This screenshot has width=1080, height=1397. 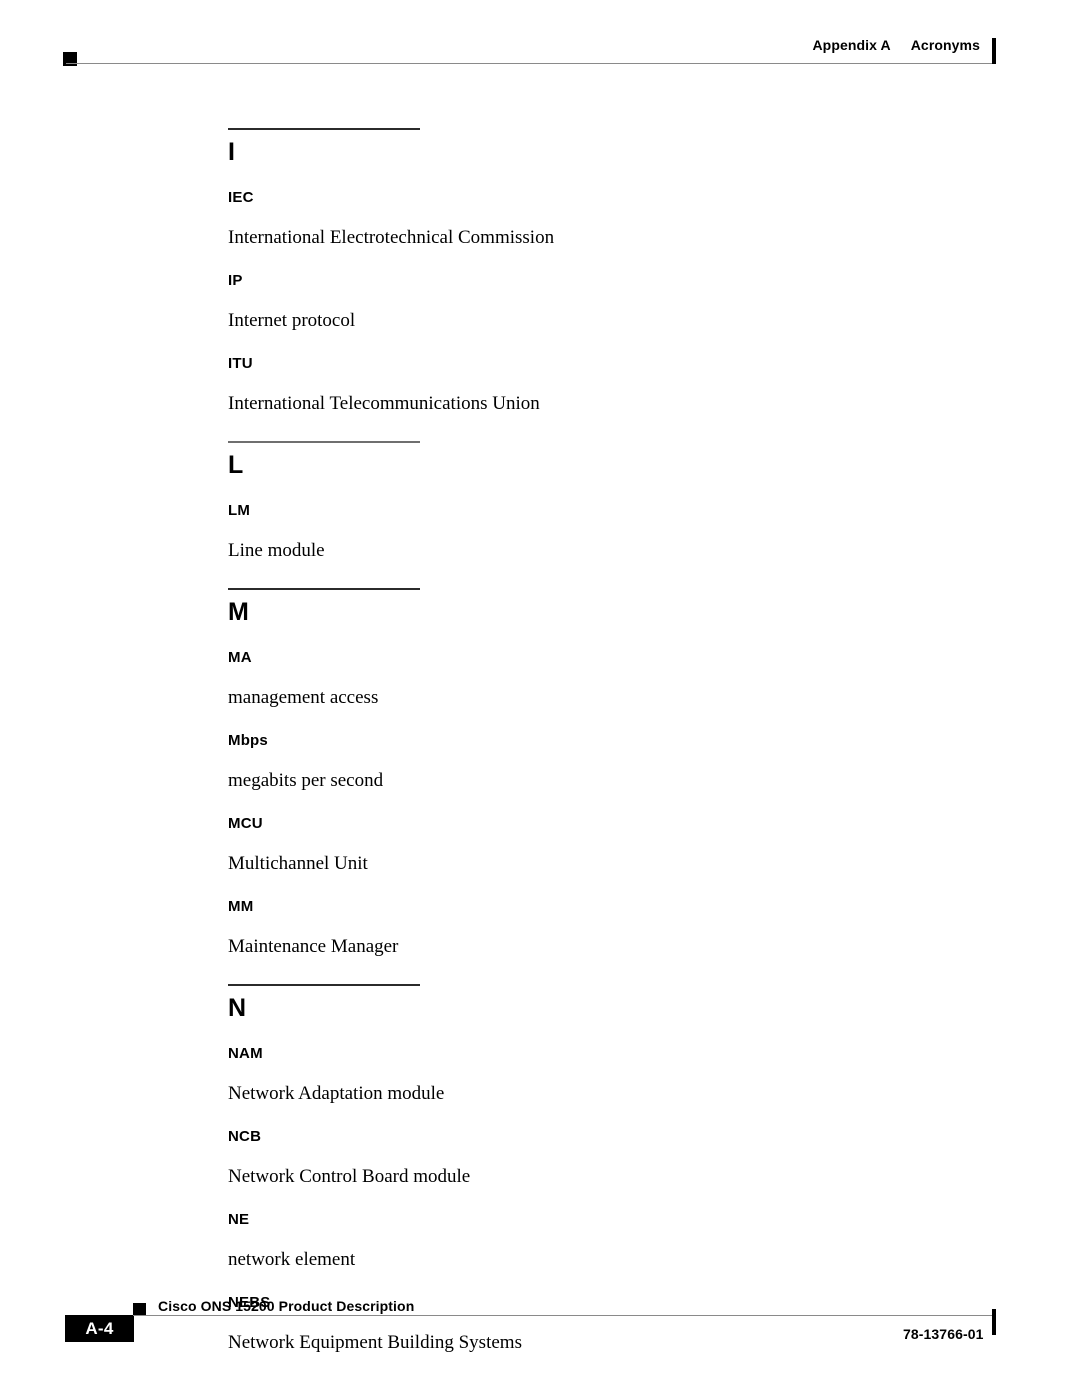 I want to click on acronym-definition: network element, so click(x=292, y=1259).